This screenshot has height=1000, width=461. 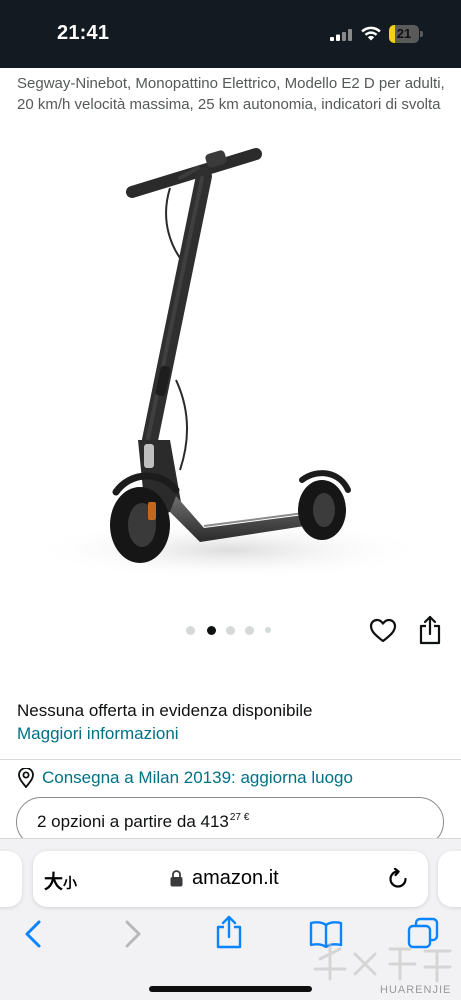 What do you see at coordinates (383, 631) in the screenshot?
I see `heart-icon` at bounding box center [383, 631].